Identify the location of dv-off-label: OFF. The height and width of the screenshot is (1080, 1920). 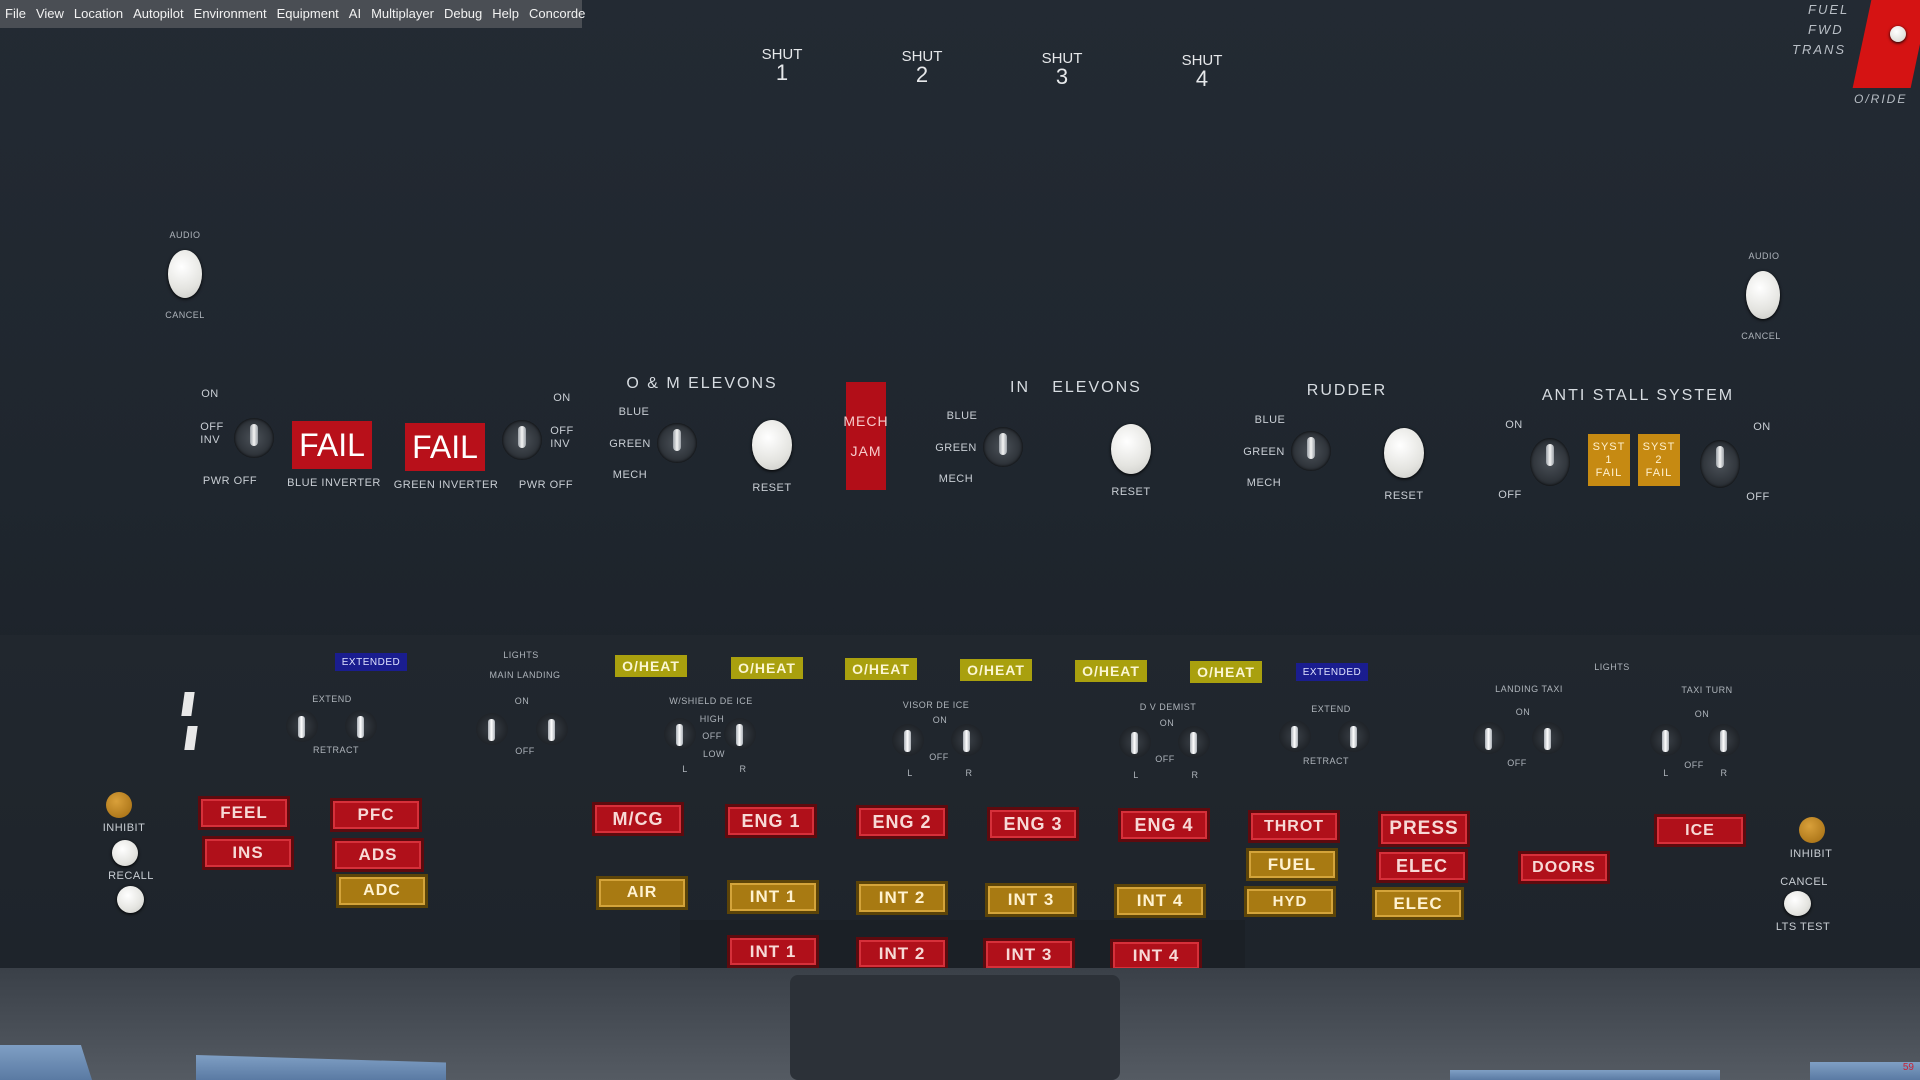
(1165, 759).